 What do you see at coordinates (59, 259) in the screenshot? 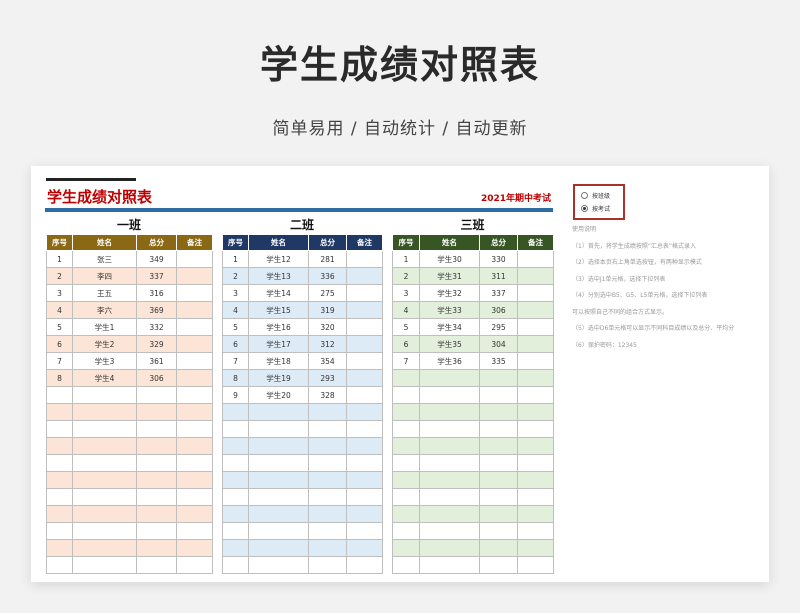
I see `cell-no: 1` at bounding box center [59, 259].